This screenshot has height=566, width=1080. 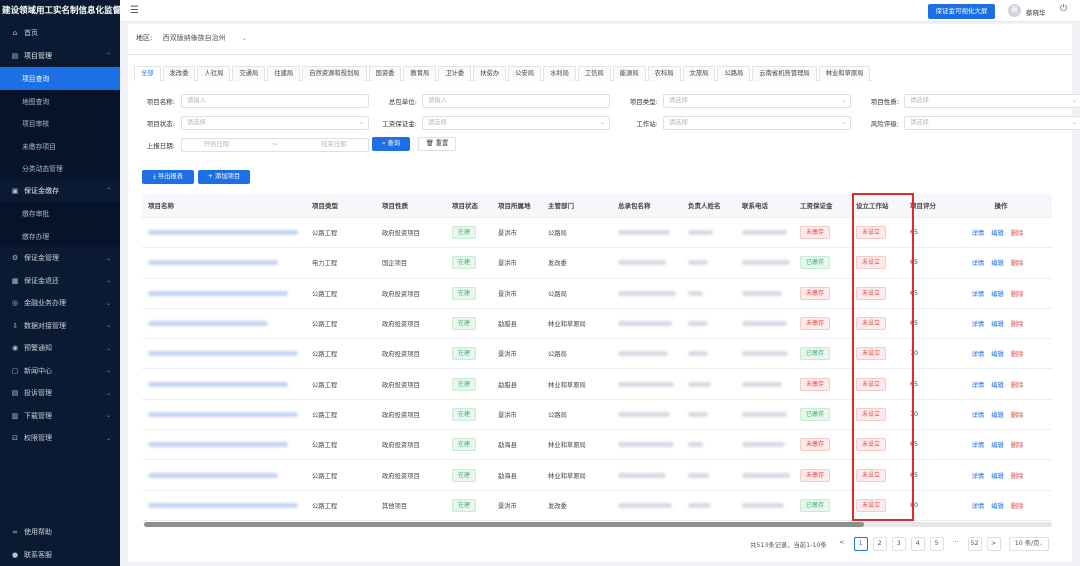 I want to click on tab-1: 发改委, so click(x=179, y=73).